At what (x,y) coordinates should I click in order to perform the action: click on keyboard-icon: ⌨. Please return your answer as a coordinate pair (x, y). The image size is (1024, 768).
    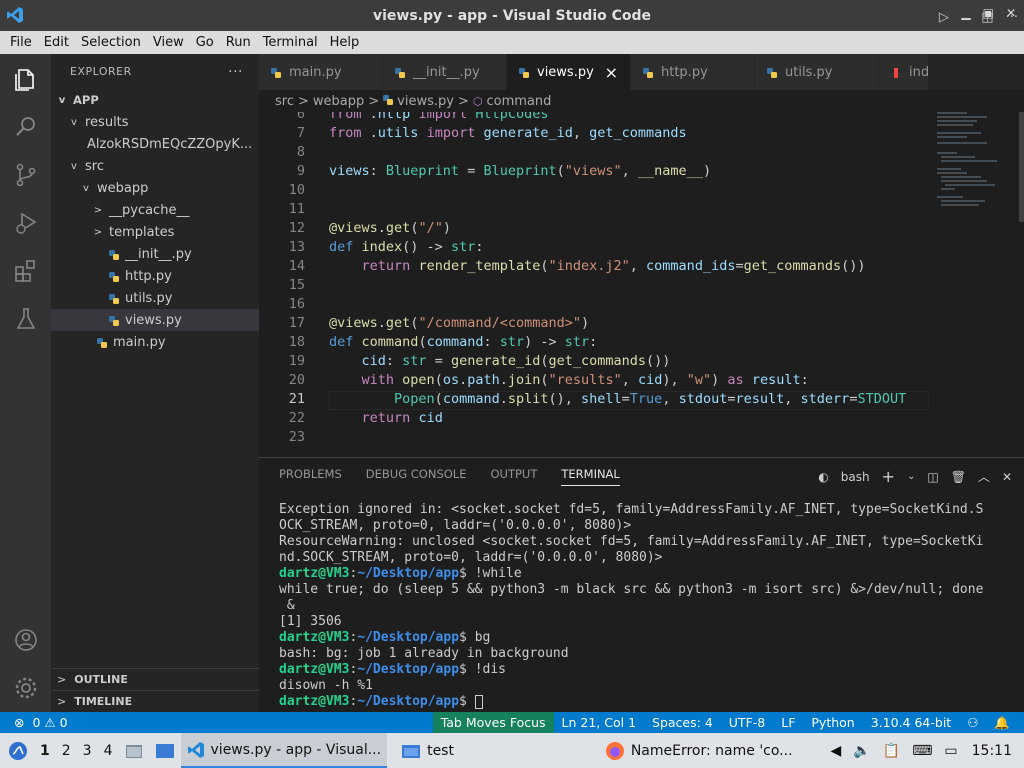
    Looking at the image, I should click on (922, 750).